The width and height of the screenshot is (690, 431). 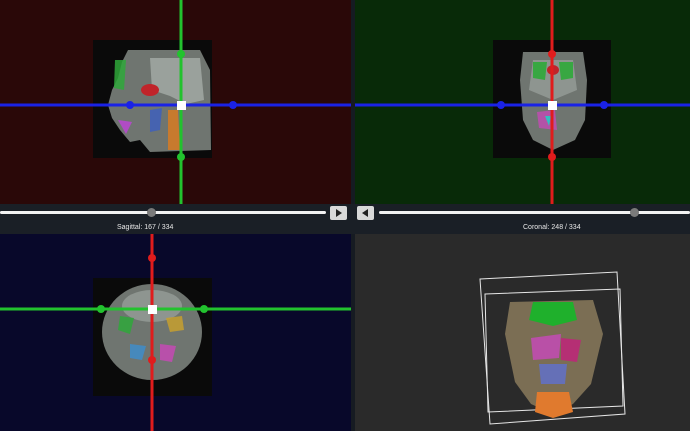 I want to click on axial-vertical-handle-bottom, so click(x=152, y=360).